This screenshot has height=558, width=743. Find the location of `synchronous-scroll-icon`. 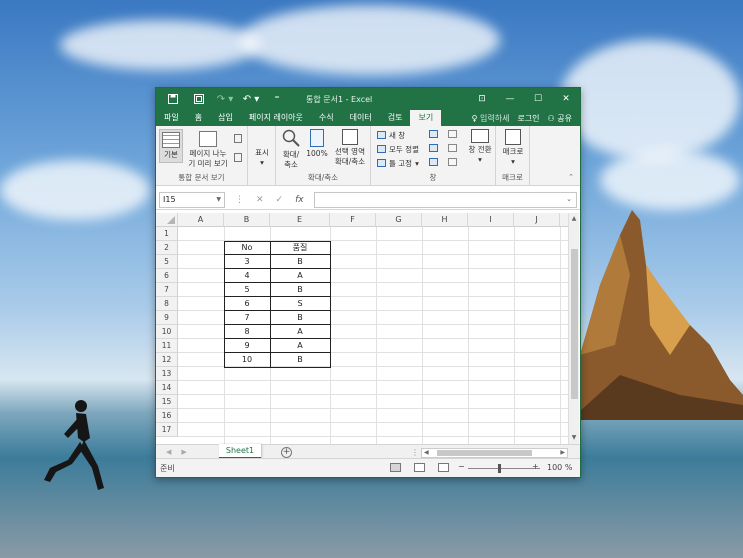

synchronous-scroll-icon is located at coordinates (452, 148).